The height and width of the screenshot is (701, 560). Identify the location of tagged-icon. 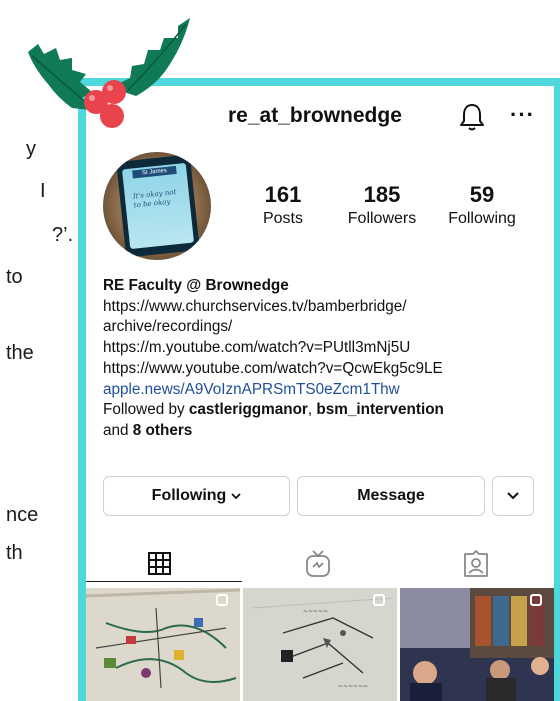
(480, 564).